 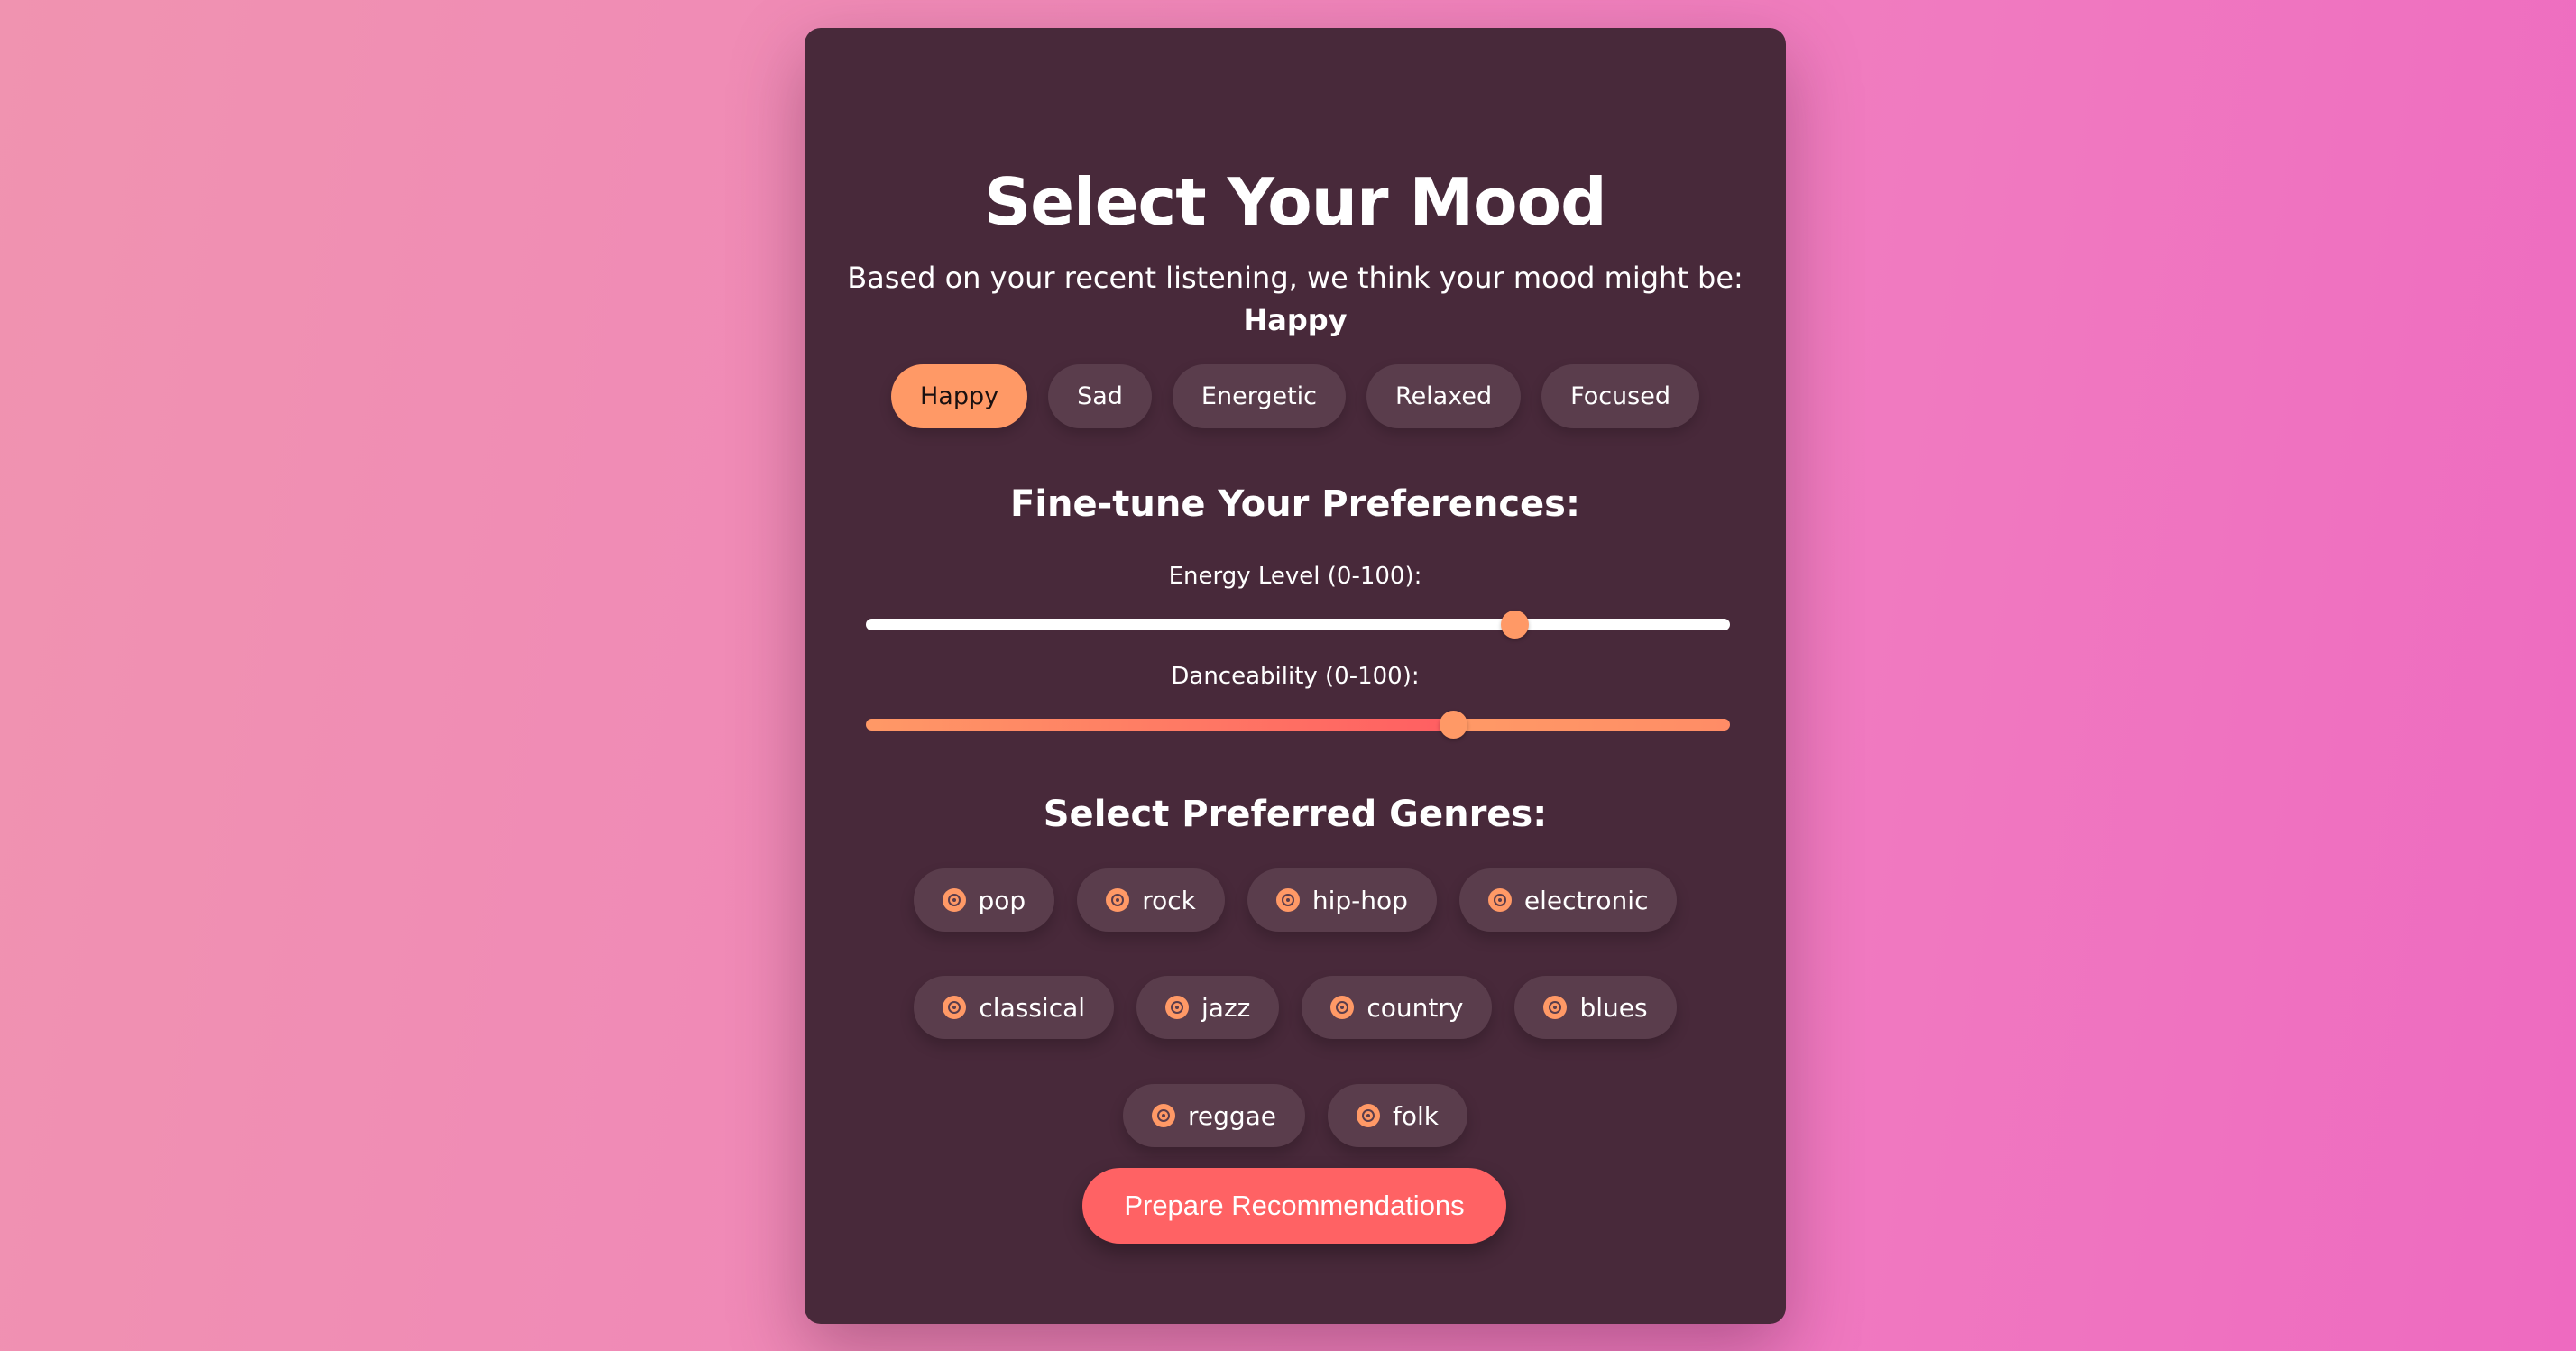 I want to click on danceability-slider-thumb, so click(x=1454, y=725).